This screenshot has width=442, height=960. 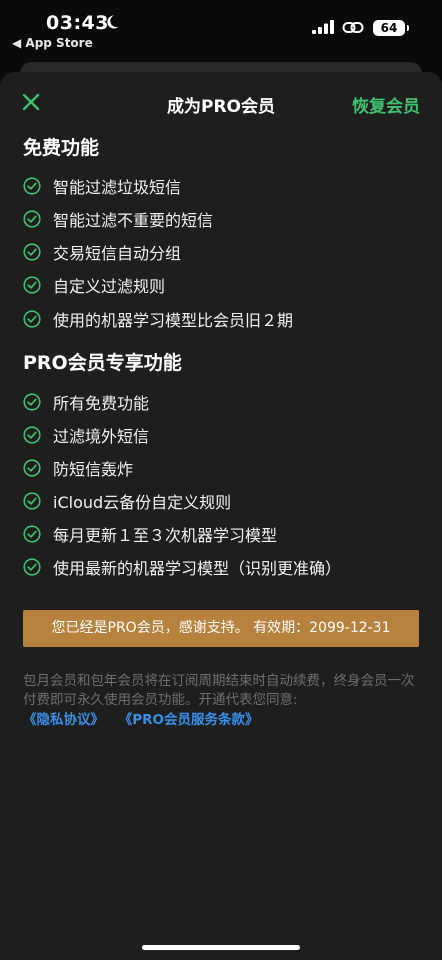 I want to click on free-feature-item: 智能过滤垃圾短信, so click(x=102, y=186).